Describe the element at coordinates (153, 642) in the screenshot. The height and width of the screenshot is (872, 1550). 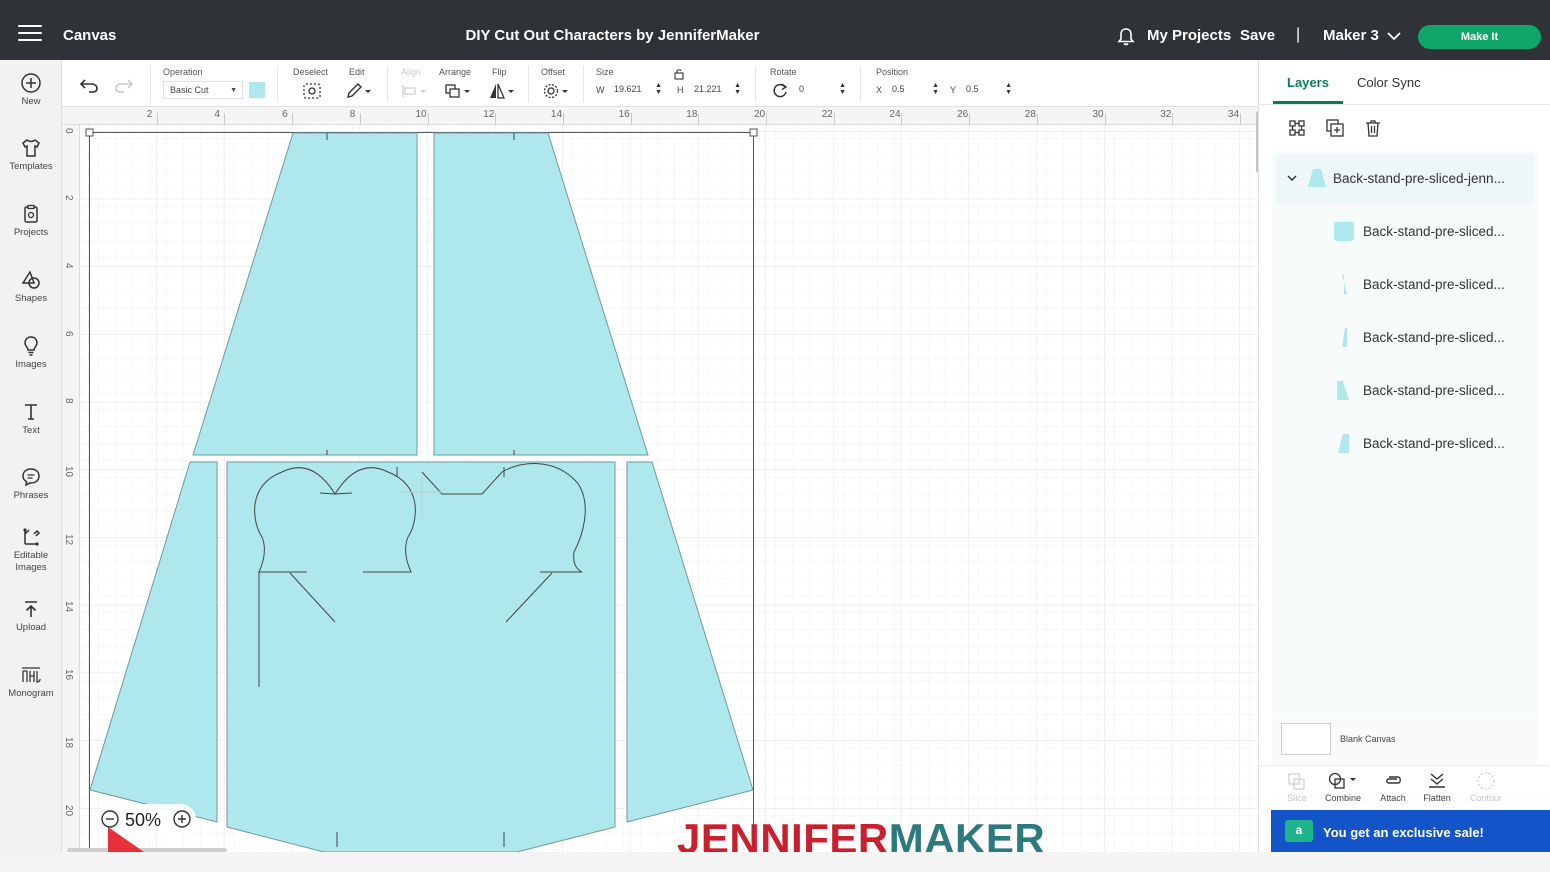
I see `shape-lower-left` at that location.